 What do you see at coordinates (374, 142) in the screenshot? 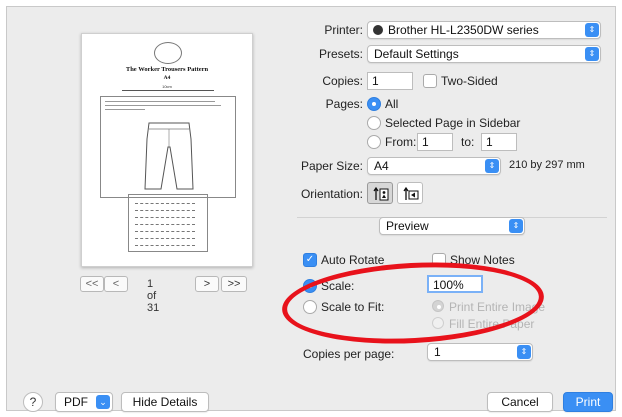
I see `pages-from-radio` at bounding box center [374, 142].